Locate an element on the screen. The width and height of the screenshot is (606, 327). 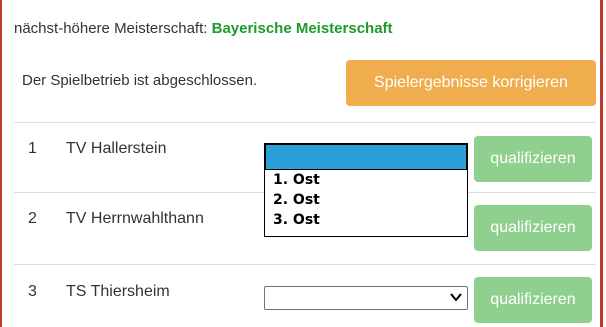
team-name: TV Hallerstein is located at coordinates (116, 148).